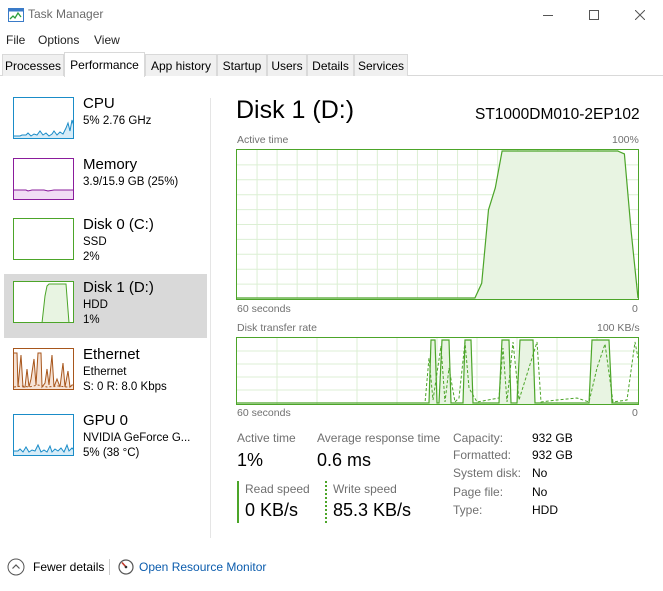 This screenshot has height=591, width=663. Describe the element at coordinates (635, 309) in the screenshot. I see `active-time-graph-min: 0` at that location.